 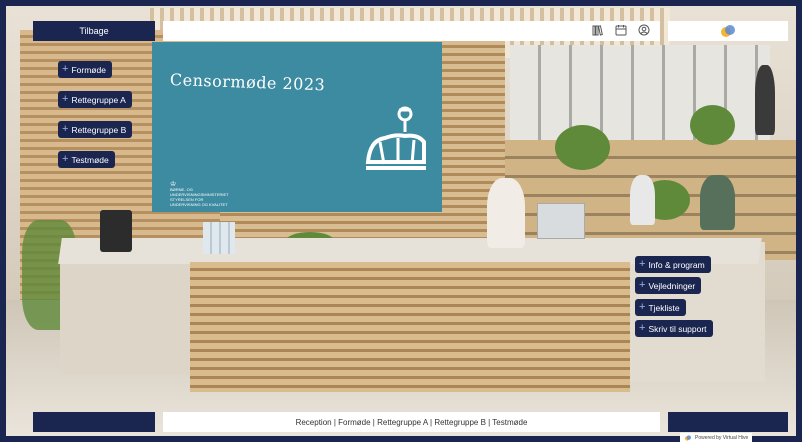 What do you see at coordinates (94, 422) in the screenshot?
I see `bottom-left-panel` at bounding box center [94, 422].